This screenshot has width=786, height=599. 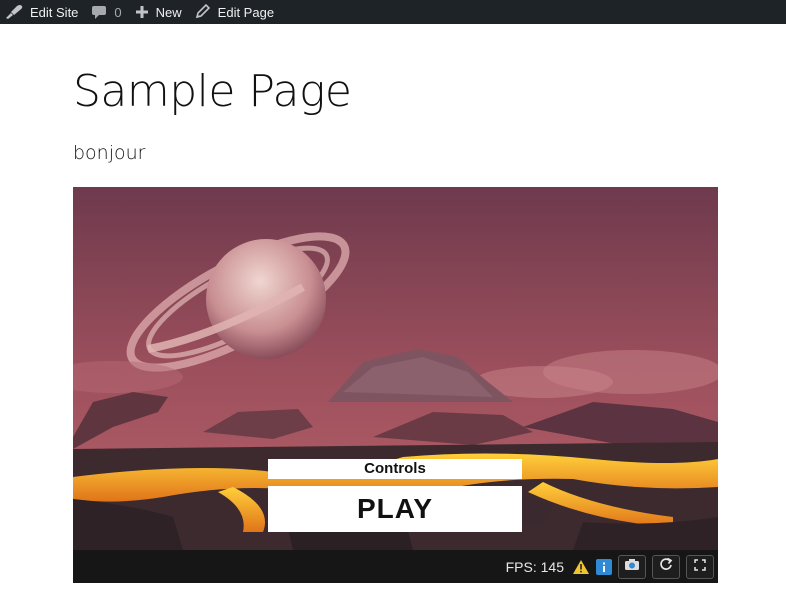 What do you see at coordinates (393, 12) in the screenshot?
I see `admin-bar: Edit Site 0 New Edit Page` at bounding box center [393, 12].